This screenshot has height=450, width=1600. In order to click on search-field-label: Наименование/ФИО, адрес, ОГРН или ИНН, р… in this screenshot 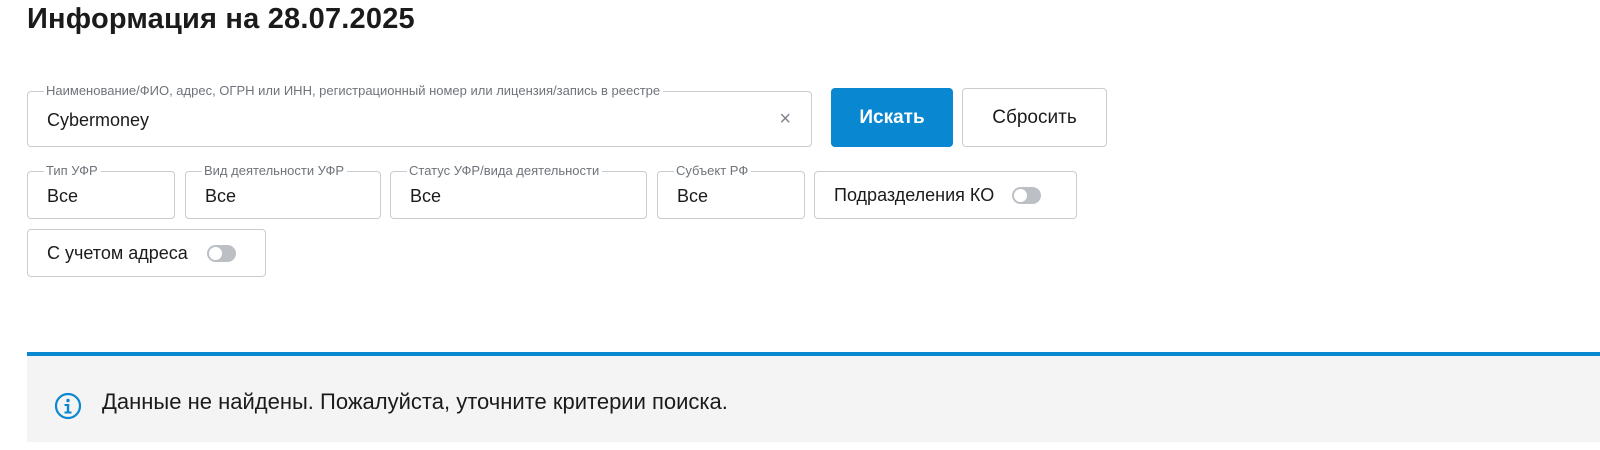, I will do `click(354, 91)`.